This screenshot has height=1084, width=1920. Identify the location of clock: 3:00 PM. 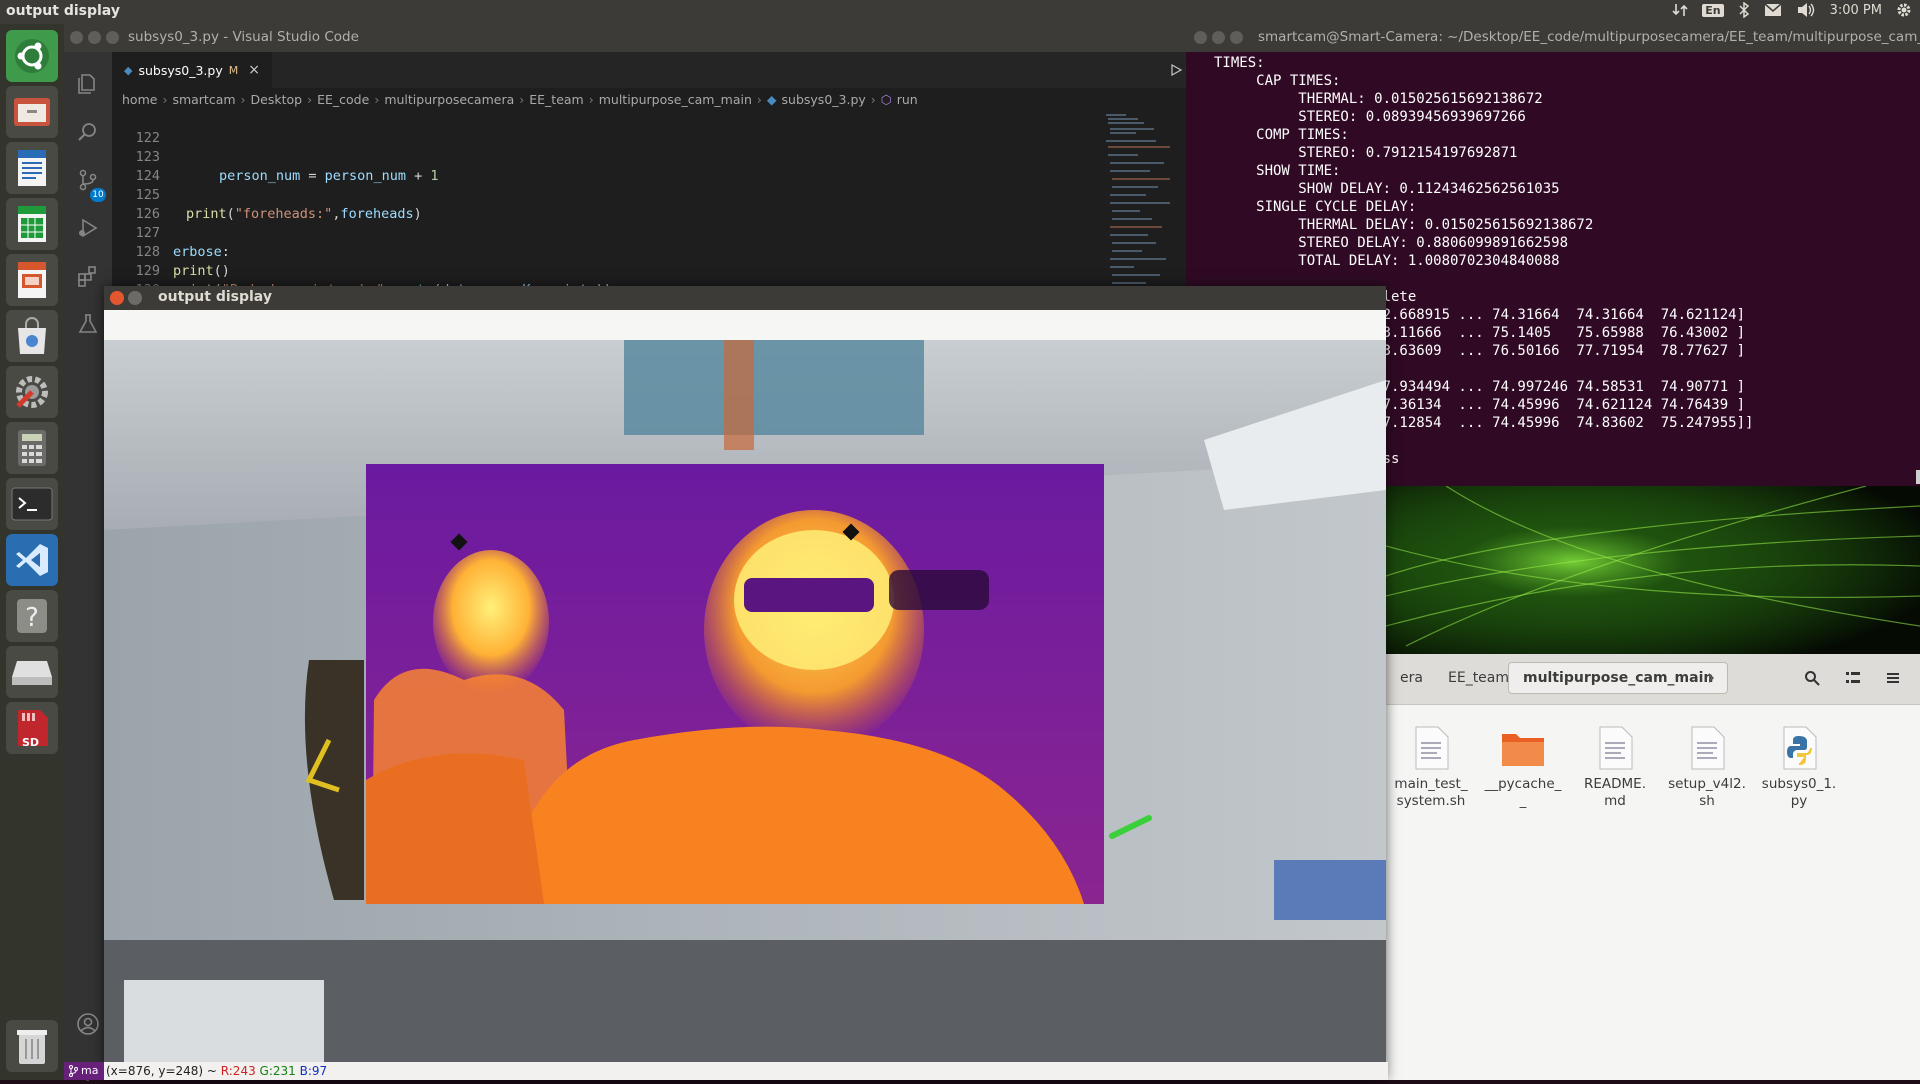
(1856, 10).